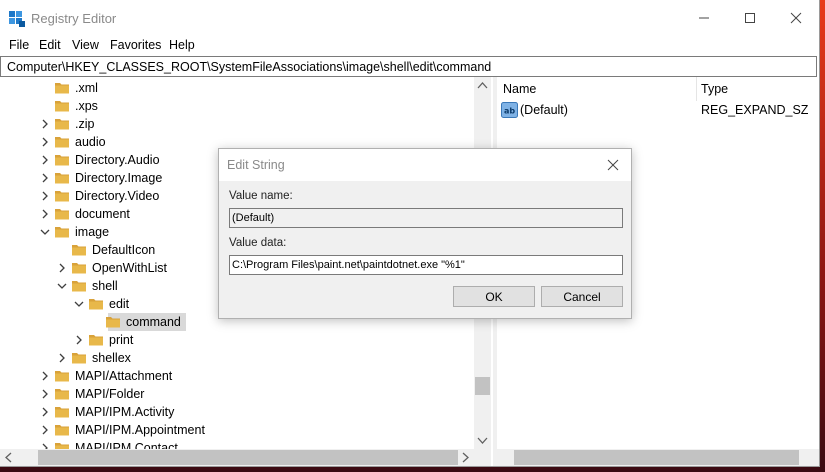 This screenshot has width=825, height=472. I want to click on tree-node-label: .xml, so click(86, 88).